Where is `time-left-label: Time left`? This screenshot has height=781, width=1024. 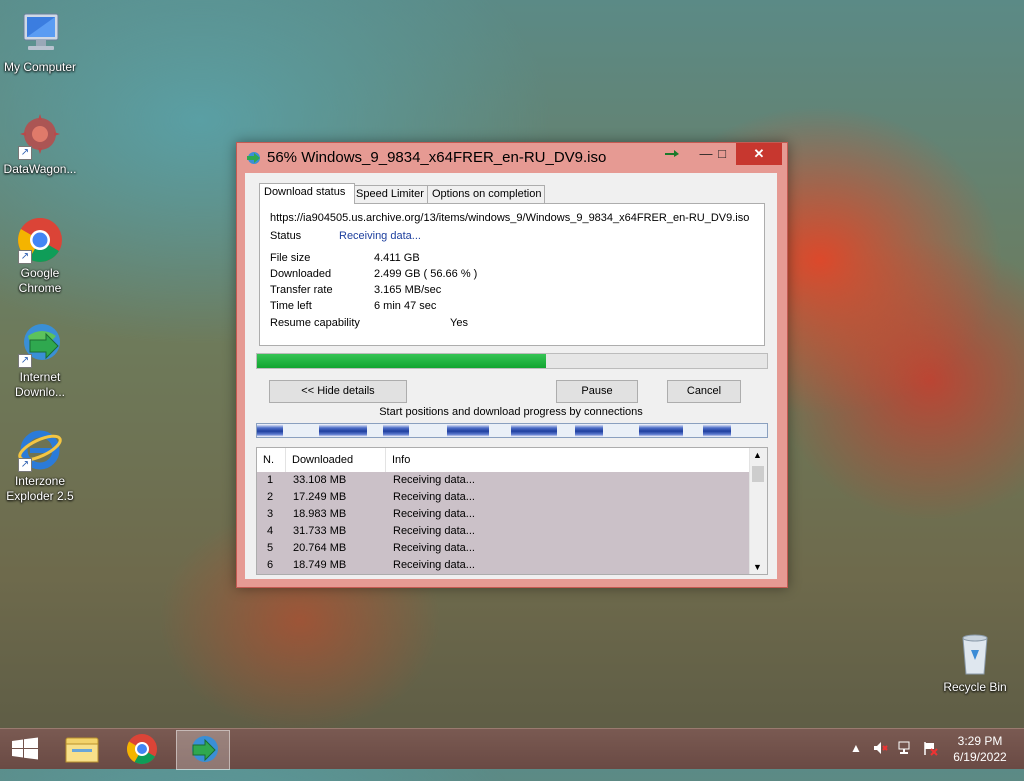
time-left-label: Time left is located at coordinates (291, 306).